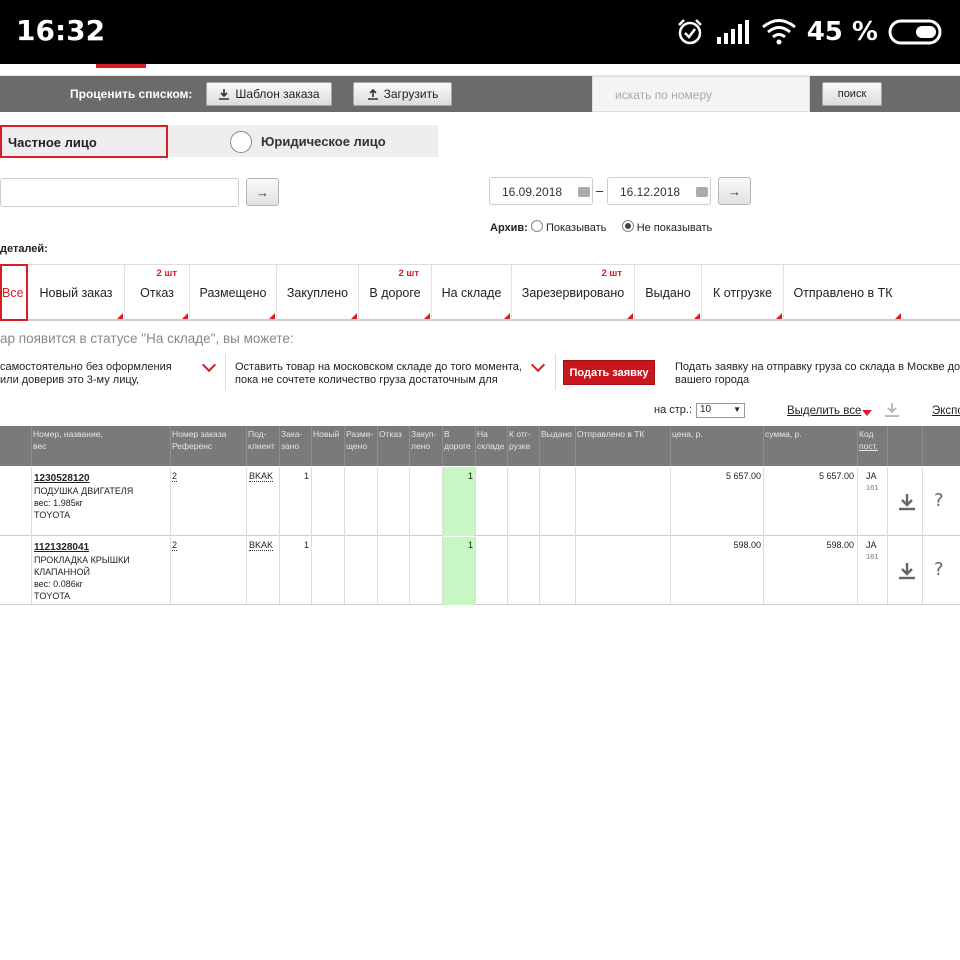  I want to click on tab-in-warehouse: На складе, so click(472, 292).